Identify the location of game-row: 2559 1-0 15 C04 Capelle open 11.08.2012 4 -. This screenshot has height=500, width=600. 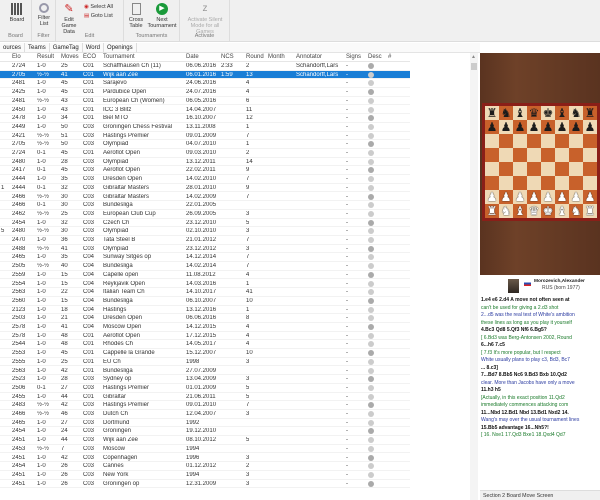
(205, 275).